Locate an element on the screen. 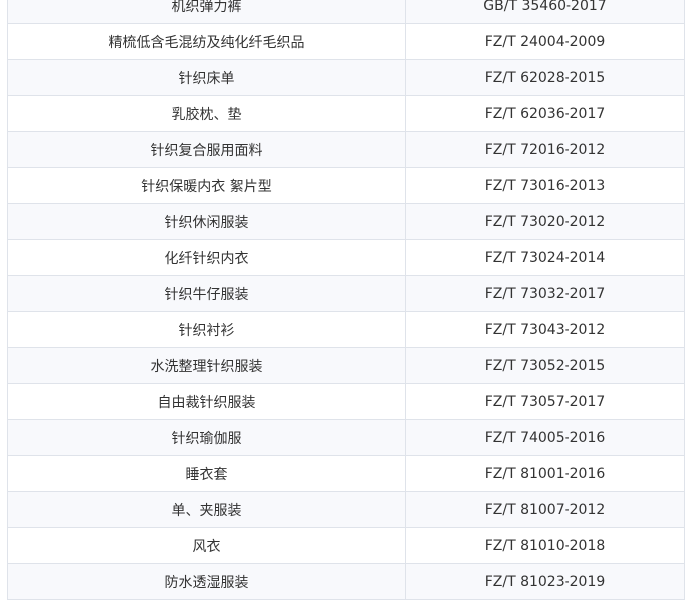 The image size is (691, 615). table-row: 针织床单 FZ/T 62028-2015 is located at coordinates (346, 77).